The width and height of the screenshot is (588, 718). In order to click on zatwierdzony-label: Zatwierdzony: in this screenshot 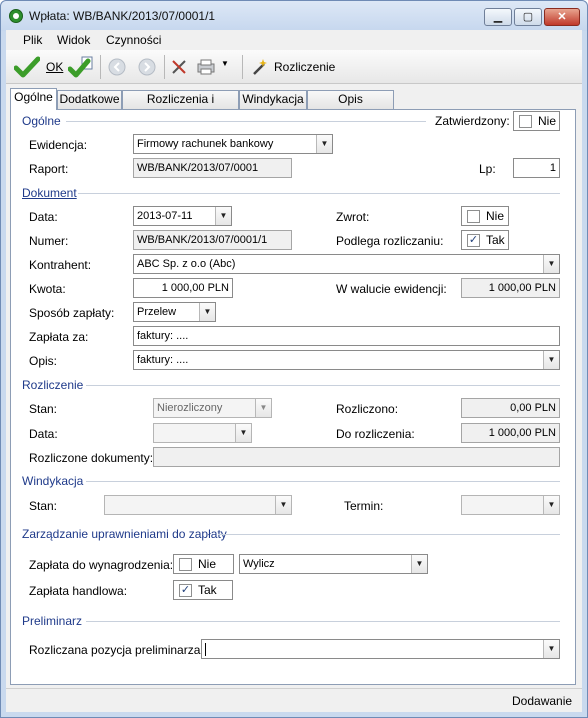, I will do `click(472, 121)`.